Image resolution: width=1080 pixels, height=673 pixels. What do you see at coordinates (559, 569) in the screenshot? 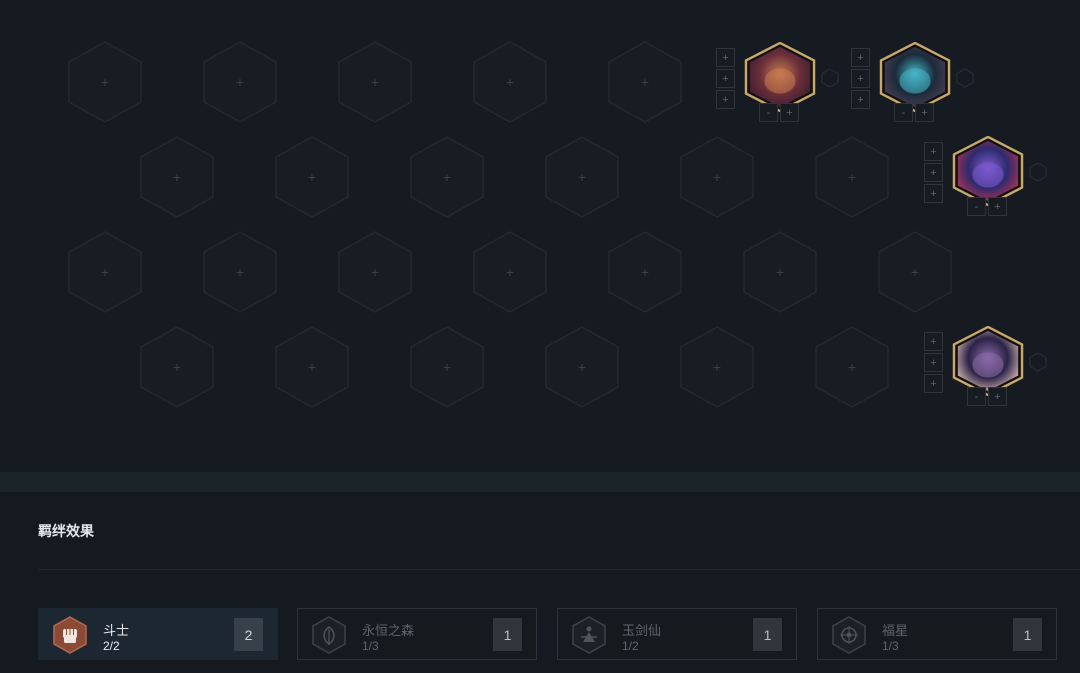
I see `synergy-separator` at bounding box center [559, 569].